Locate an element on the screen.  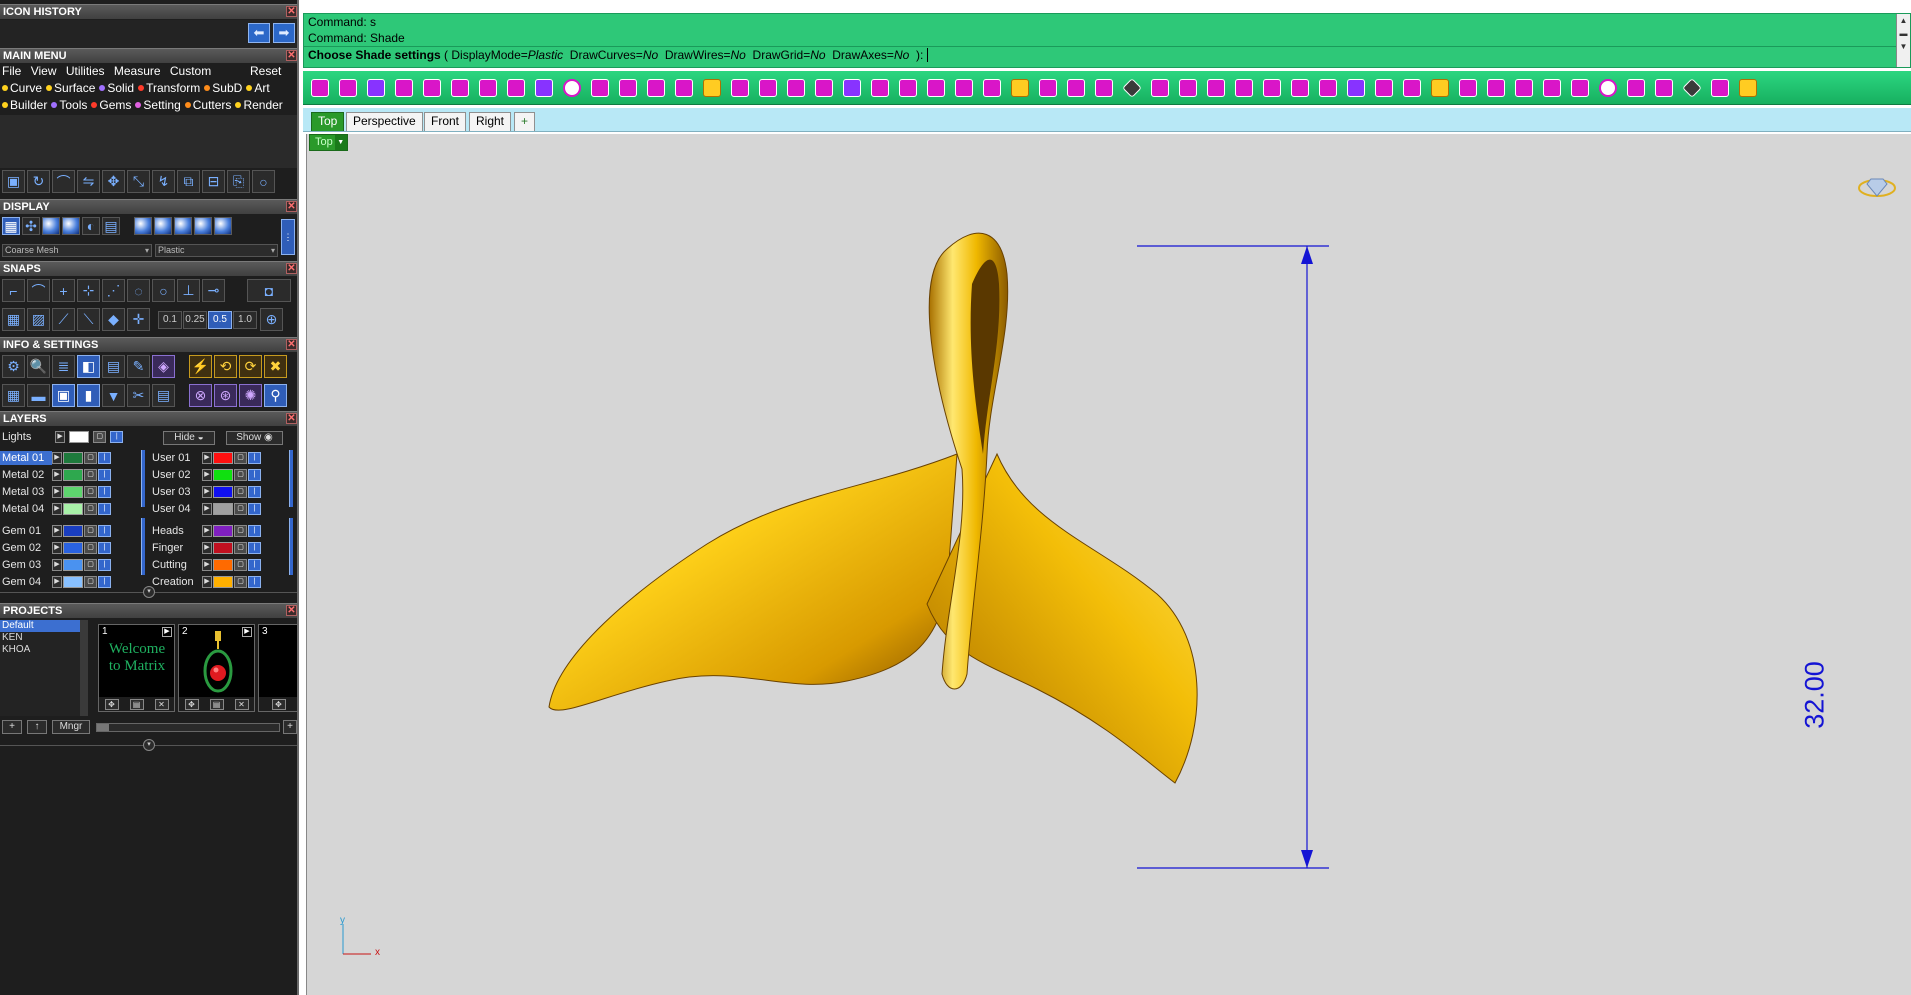
rebuild-tool-icon is located at coordinates (1075, 87).